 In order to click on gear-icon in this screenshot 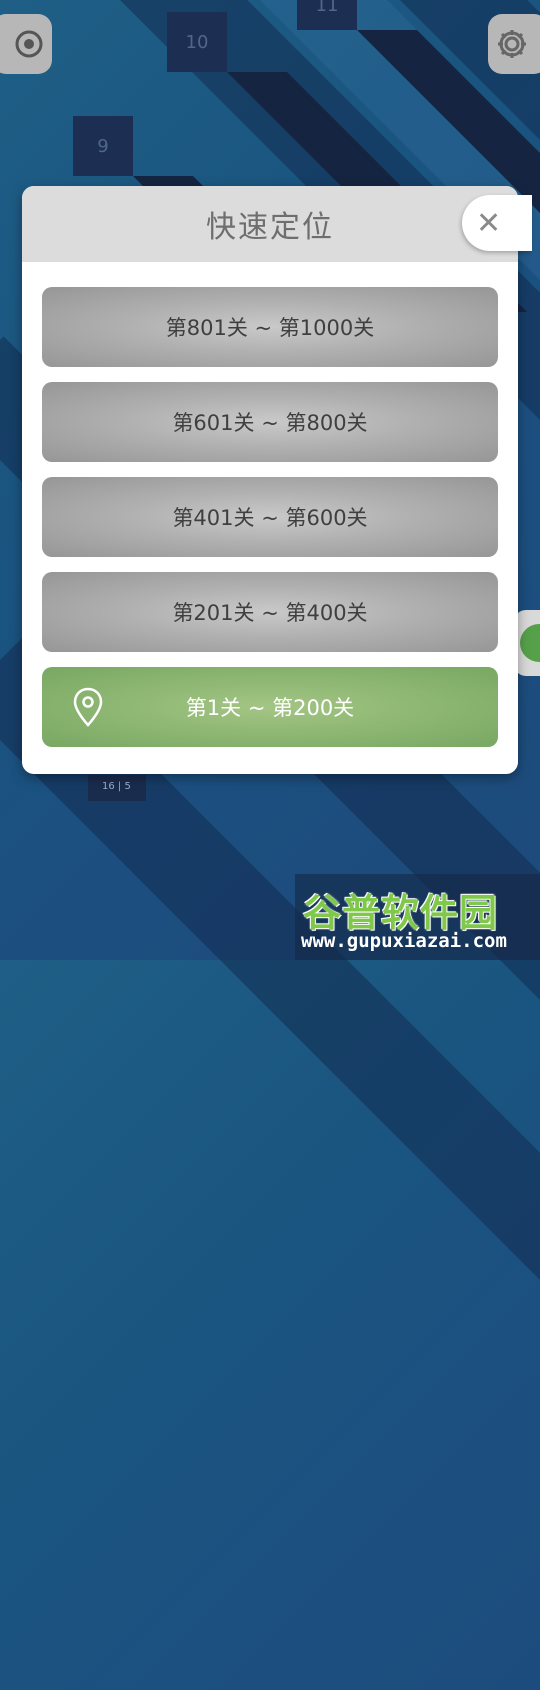, I will do `click(512, 44)`.